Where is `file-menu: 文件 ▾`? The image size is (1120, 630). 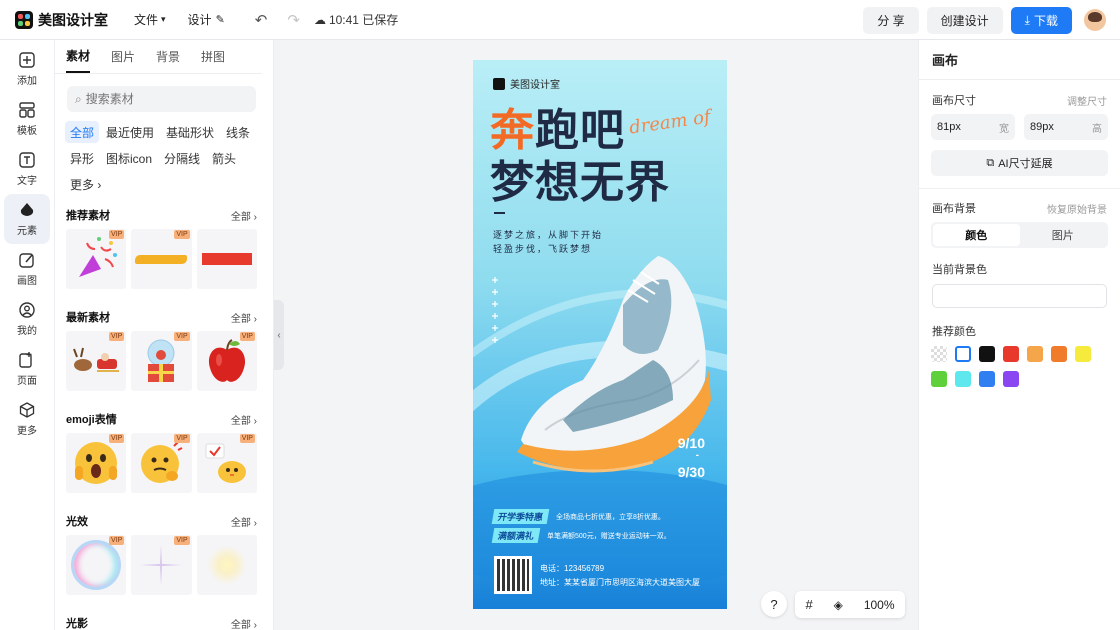
file-menu: 文件 ▾ is located at coordinates (150, 19).